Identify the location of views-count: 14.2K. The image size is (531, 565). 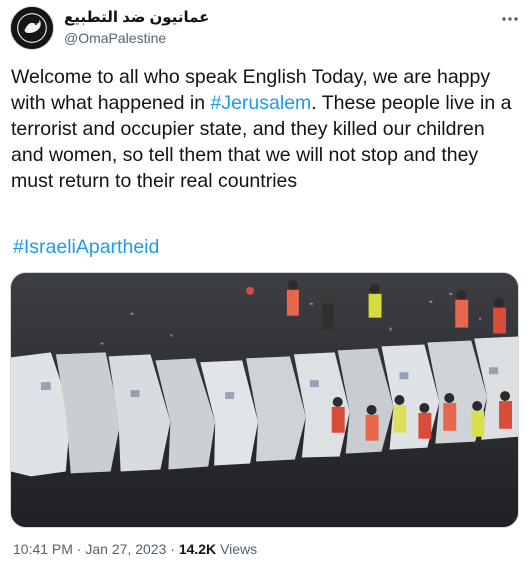
(197, 549).